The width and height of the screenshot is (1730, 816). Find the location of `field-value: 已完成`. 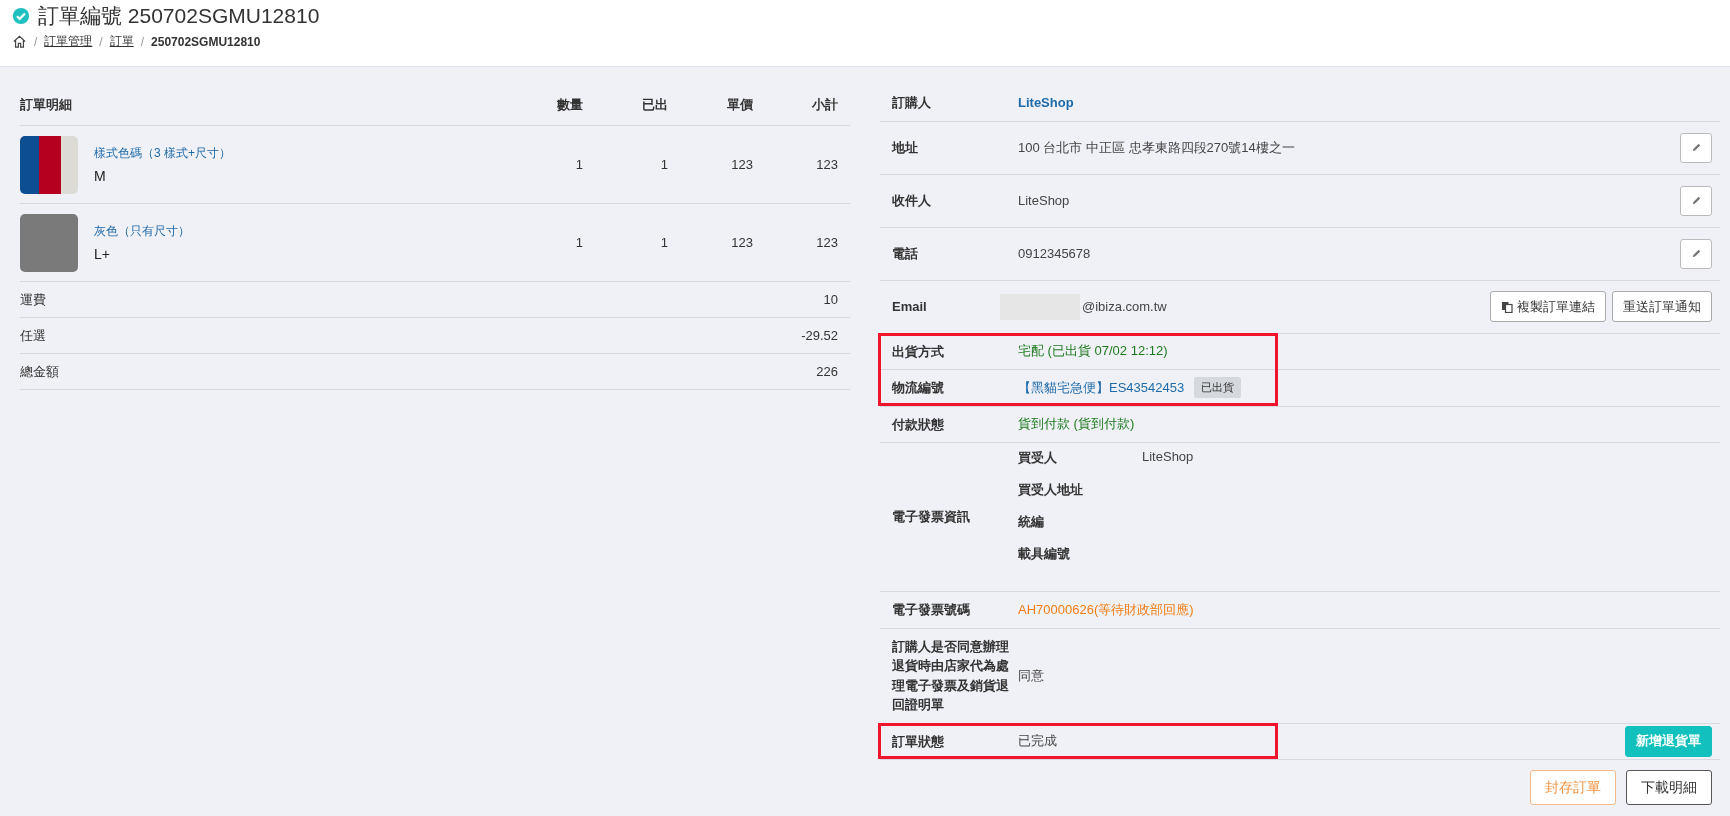

field-value: 已完成 is located at coordinates (1037, 741).